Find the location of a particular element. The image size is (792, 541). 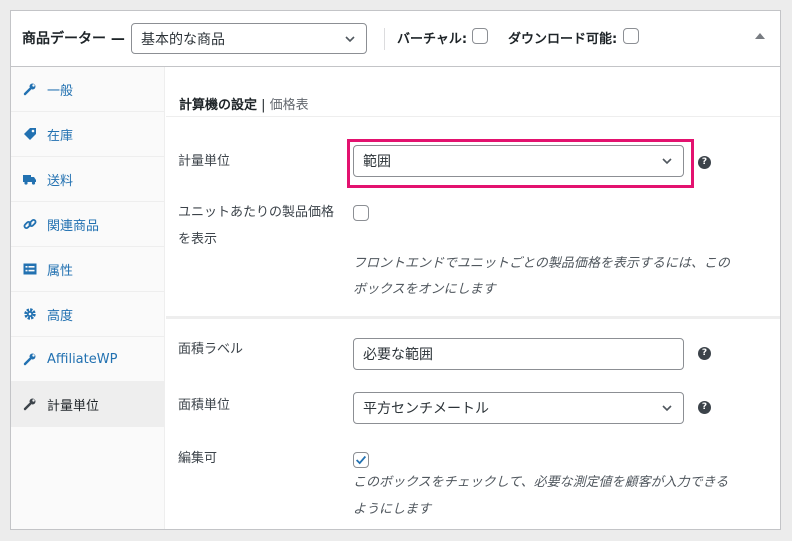

per-unit-checkbox is located at coordinates (361, 213).